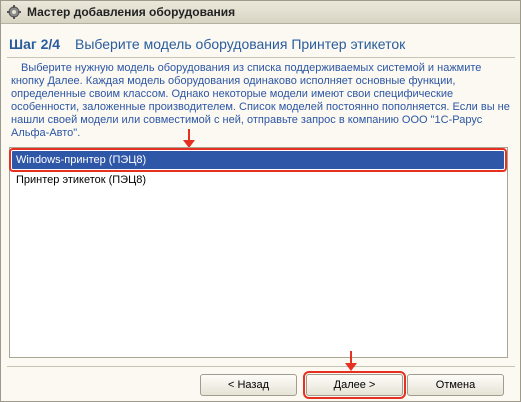 The width and height of the screenshot is (521, 402). Describe the element at coordinates (81, 180) in the screenshot. I see `list-item-label: Принтер этикеток (ПЭЦ8)` at that location.